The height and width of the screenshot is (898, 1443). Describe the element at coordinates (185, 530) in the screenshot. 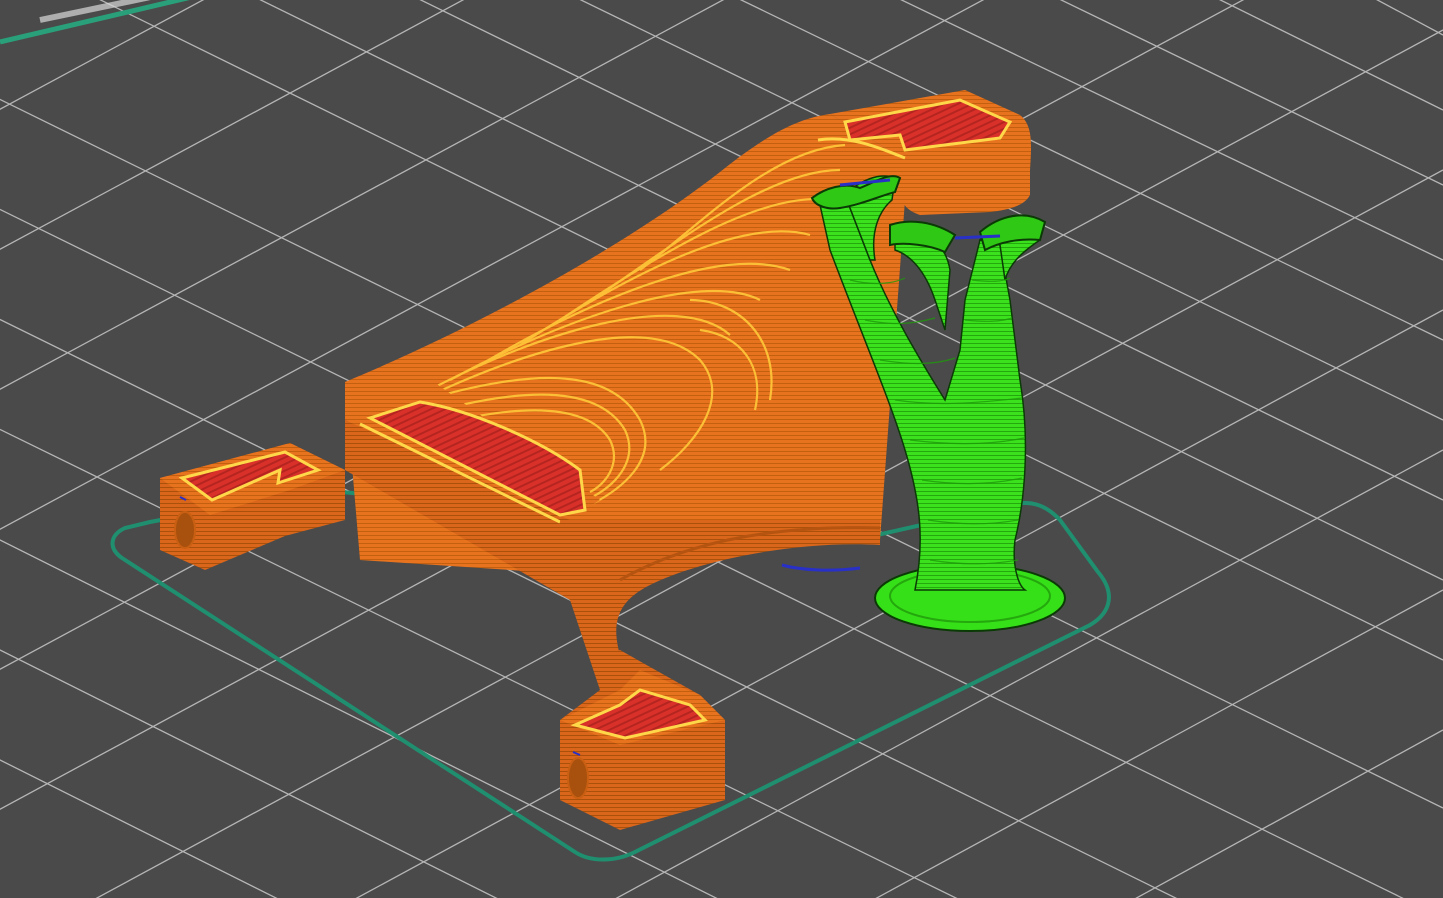

I see `left-mount-hole` at that location.